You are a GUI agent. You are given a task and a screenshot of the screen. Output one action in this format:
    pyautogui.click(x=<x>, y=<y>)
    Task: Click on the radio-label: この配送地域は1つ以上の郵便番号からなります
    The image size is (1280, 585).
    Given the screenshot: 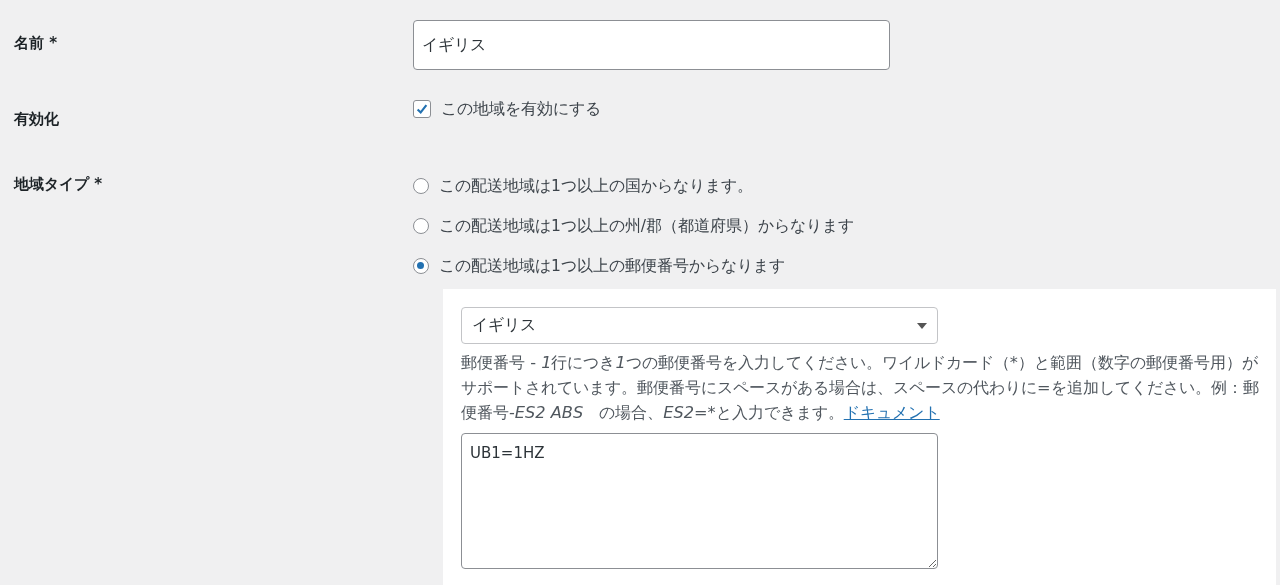 What is the action you would take?
    pyautogui.click(x=612, y=266)
    